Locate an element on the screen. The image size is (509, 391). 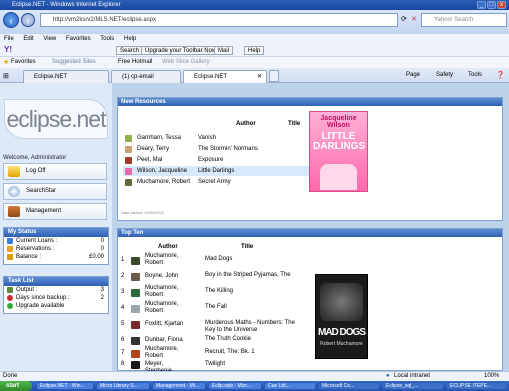
menu-tools: Tools is located at coordinates (107, 39).